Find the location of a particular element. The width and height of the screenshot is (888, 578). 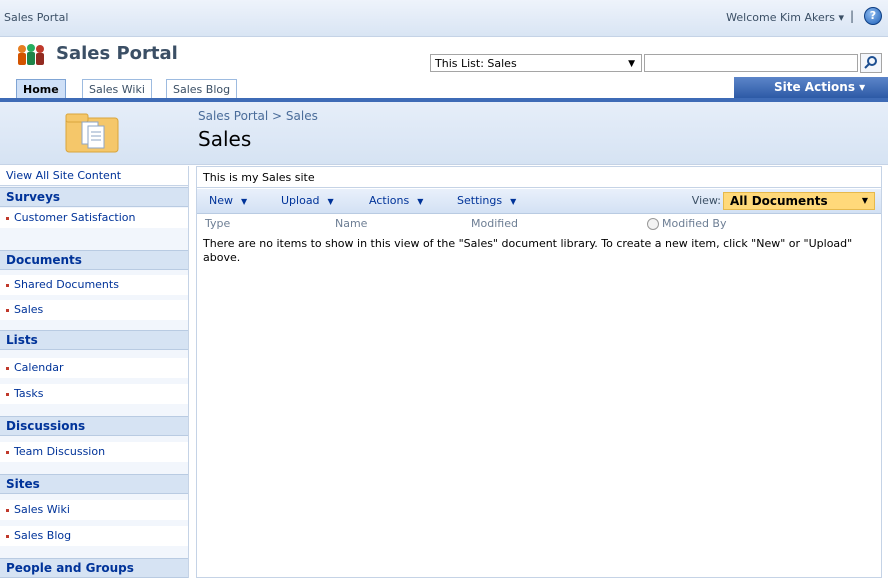

breadcrumb: Sales Portal > Sales is located at coordinates (258, 116).